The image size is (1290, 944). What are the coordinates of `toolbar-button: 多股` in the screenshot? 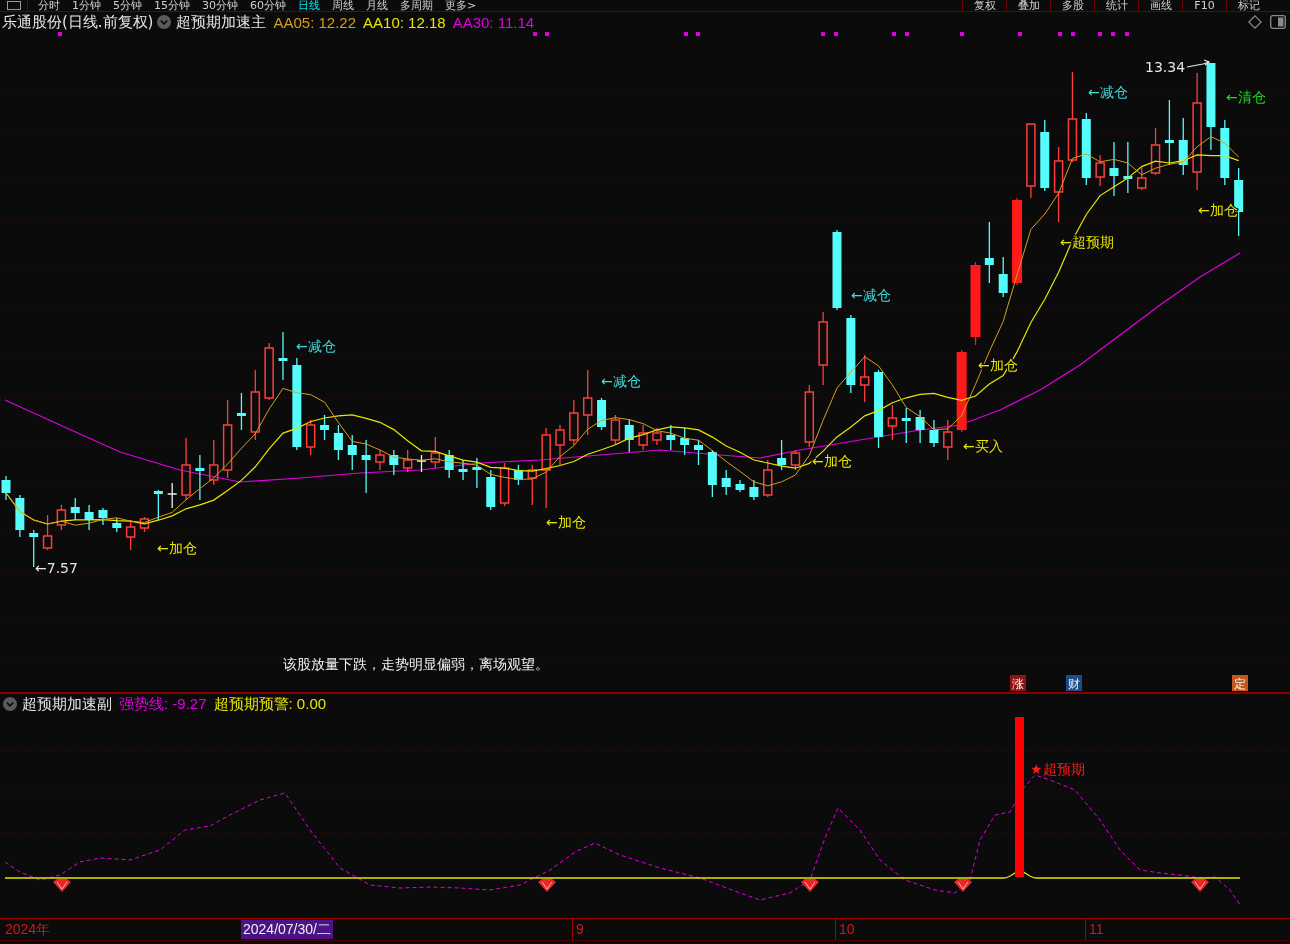 It's located at (1072, 5).